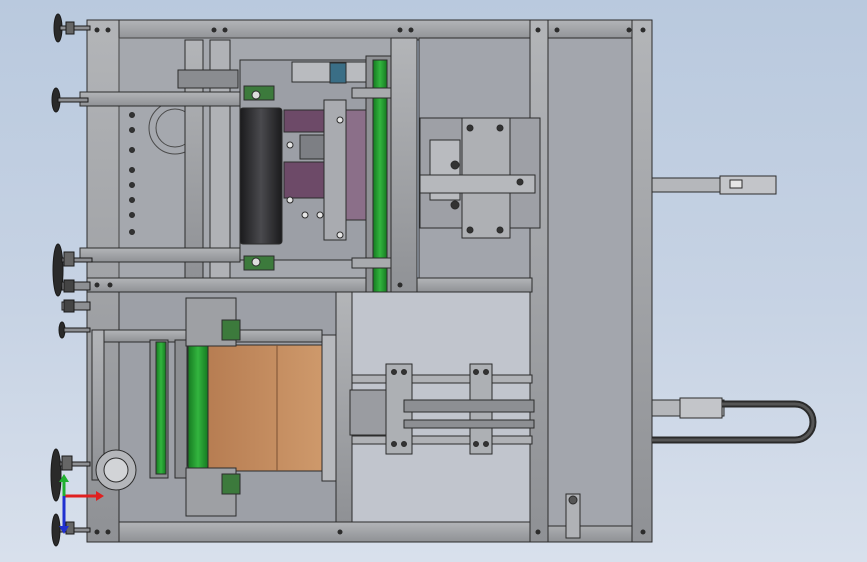 The height and width of the screenshot is (562, 867). I want to click on right-tall-panel, so click(590, 282).